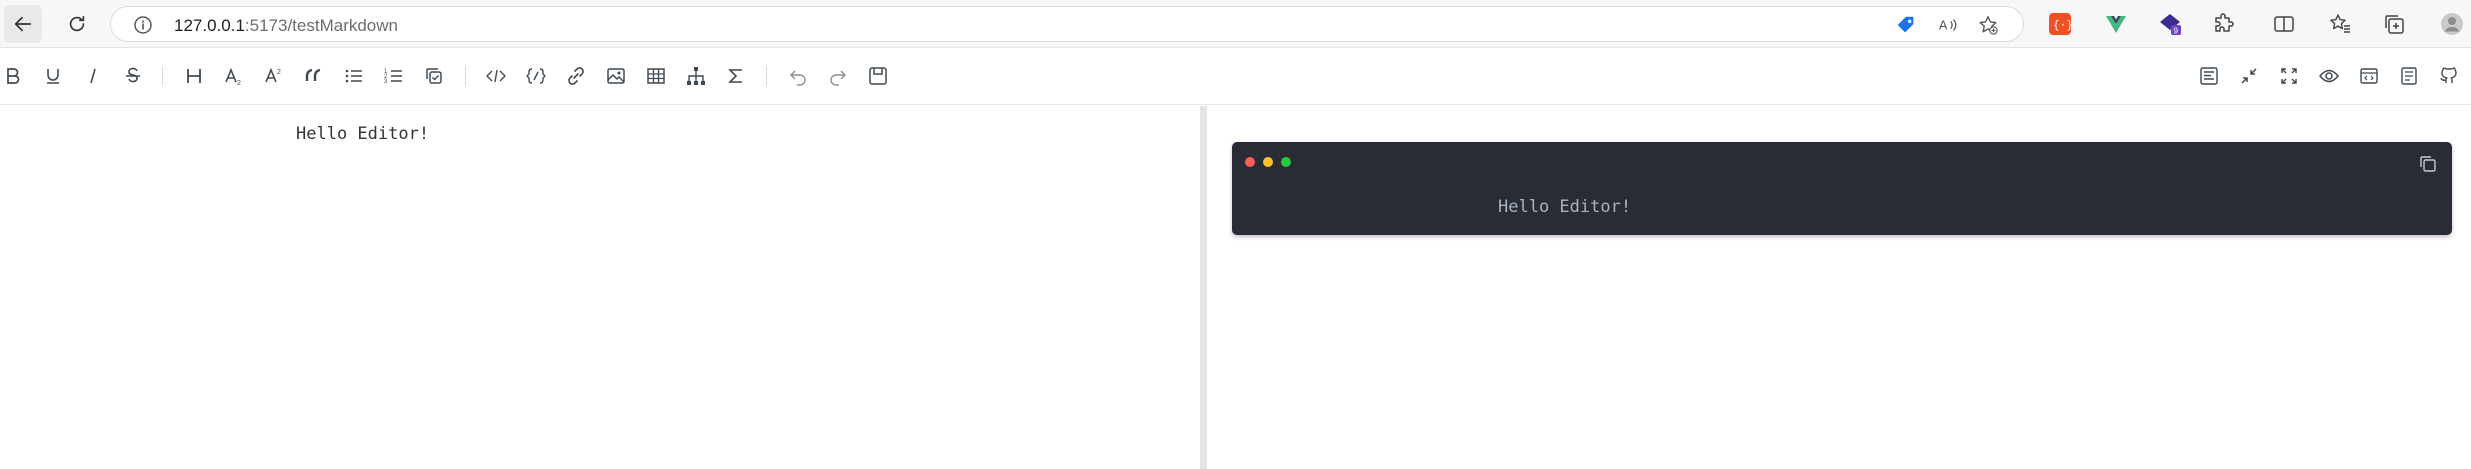 The width and height of the screenshot is (2471, 469). What do you see at coordinates (736, 76) in the screenshot?
I see `formula-sigma-icon` at bounding box center [736, 76].